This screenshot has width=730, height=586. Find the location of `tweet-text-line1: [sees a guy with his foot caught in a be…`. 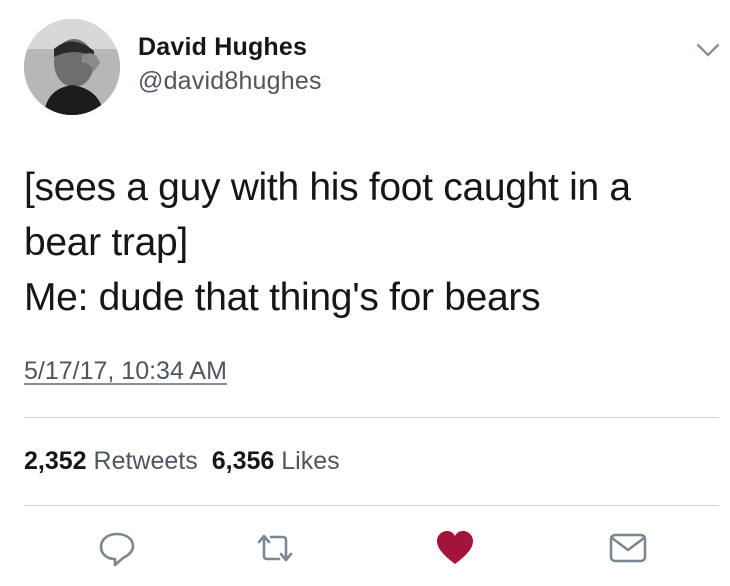

tweet-text-line1: [sees a guy with his foot caught in a be… is located at coordinates (327, 215).